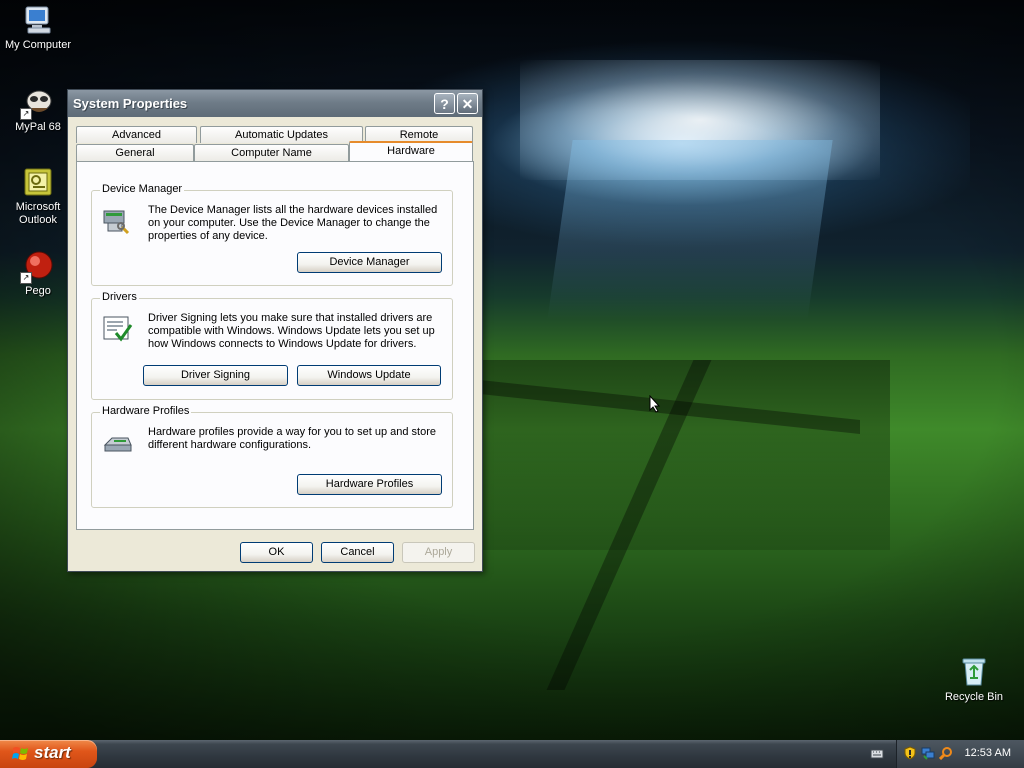  I want to click on tab-computer-name: Computer Name, so click(271, 152).